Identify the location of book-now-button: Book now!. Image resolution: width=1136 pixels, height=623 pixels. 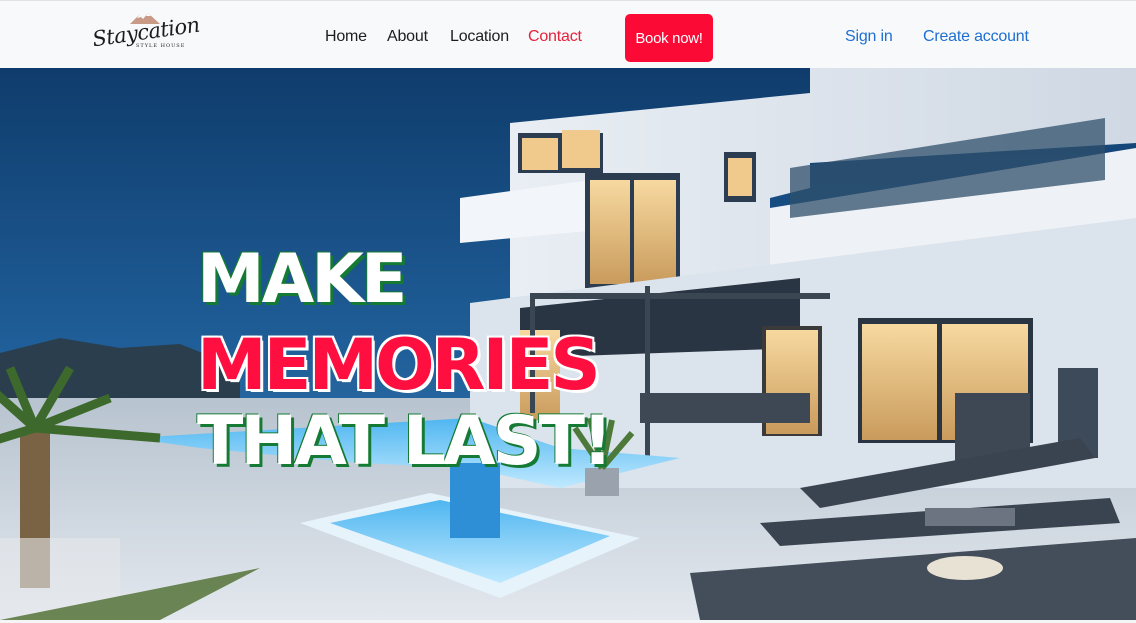
(669, 38).